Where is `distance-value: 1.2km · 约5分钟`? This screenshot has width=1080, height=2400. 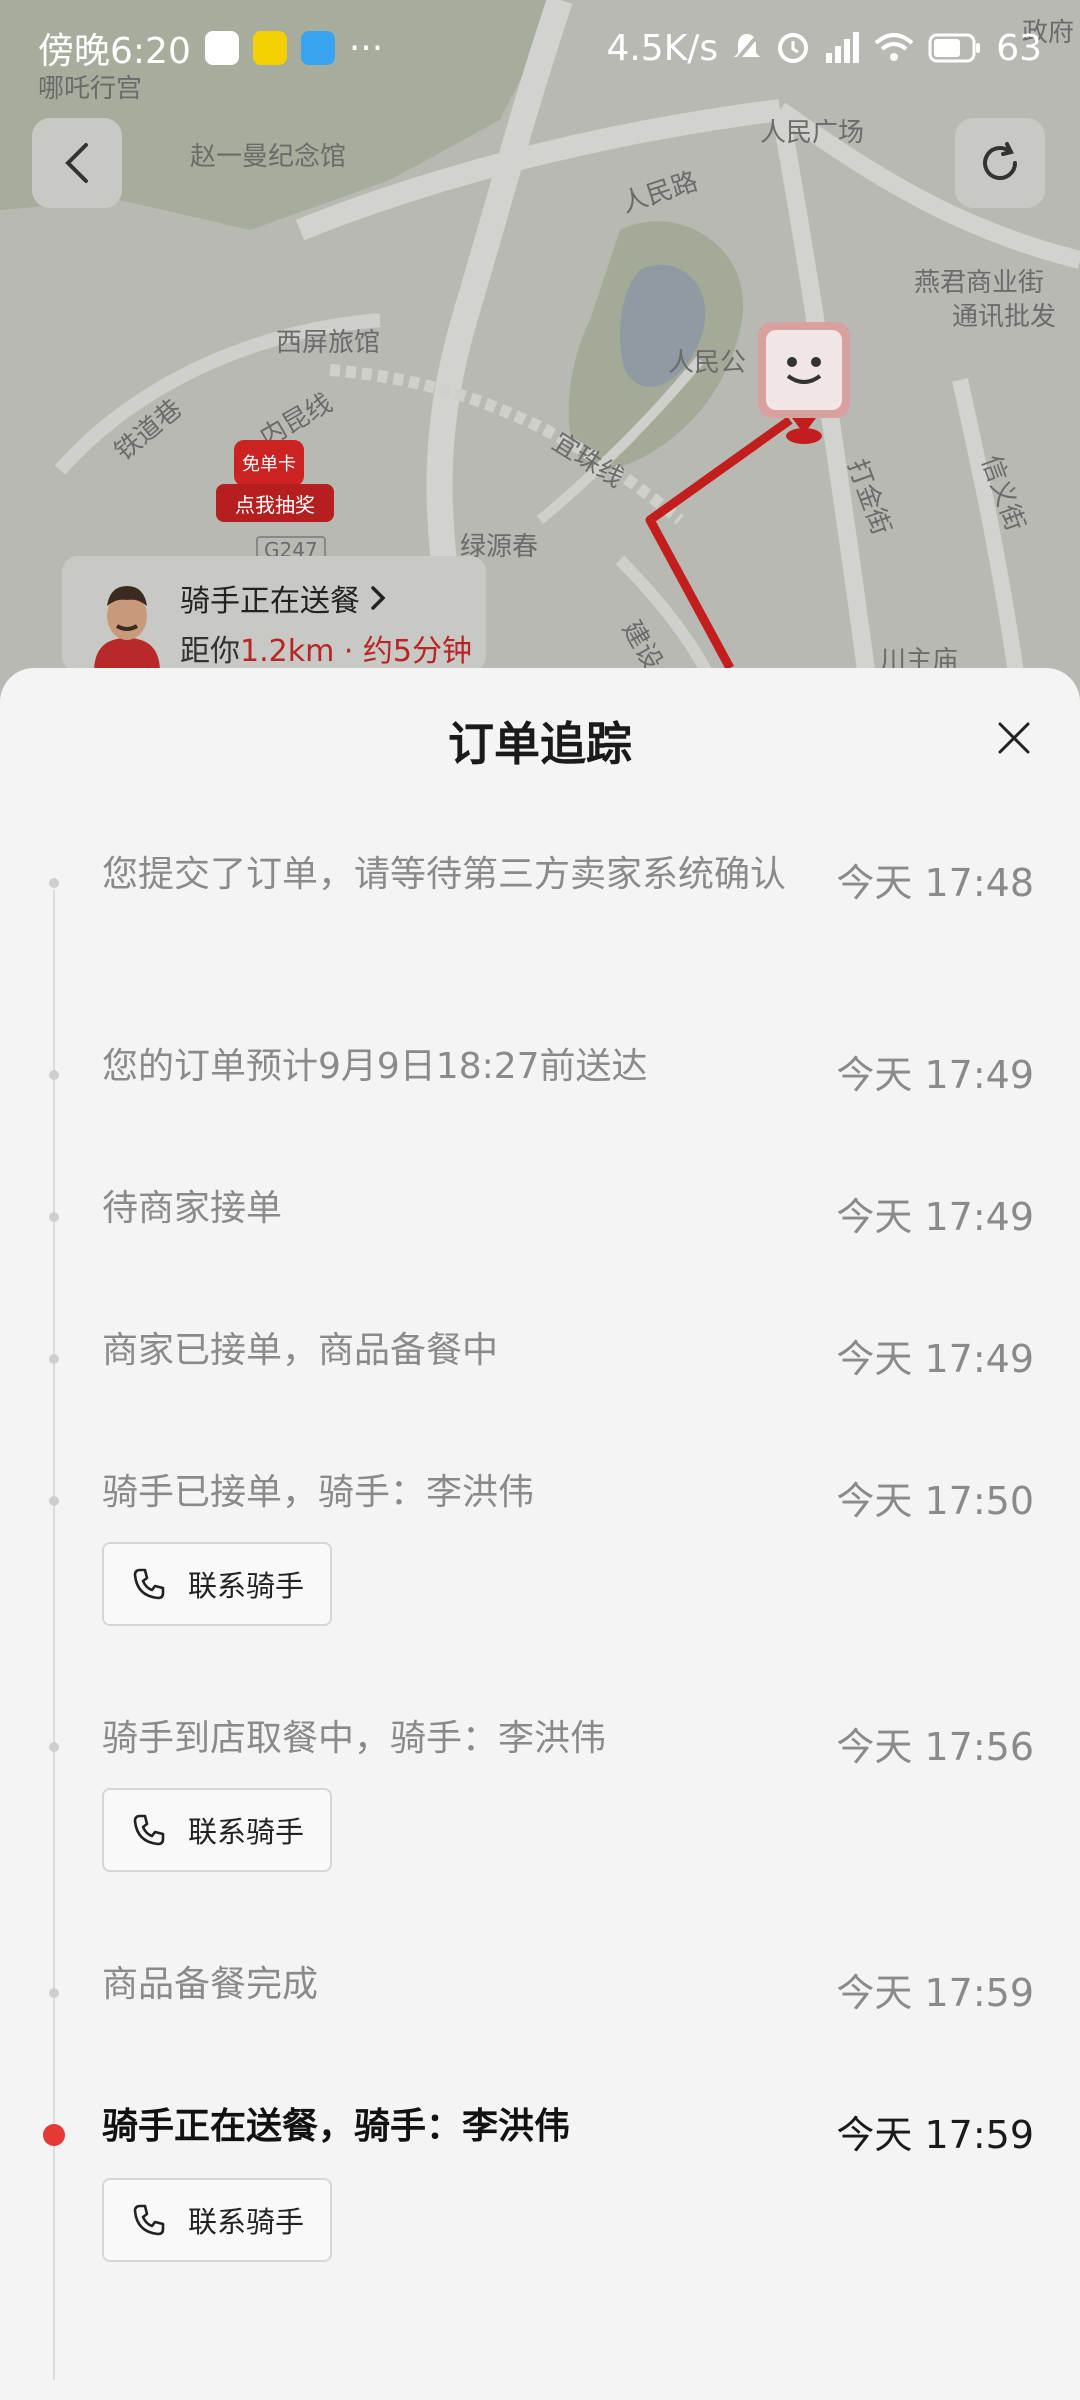
distance-value: 1.2km · 约5分钟 is located at coordinates (356, 651).